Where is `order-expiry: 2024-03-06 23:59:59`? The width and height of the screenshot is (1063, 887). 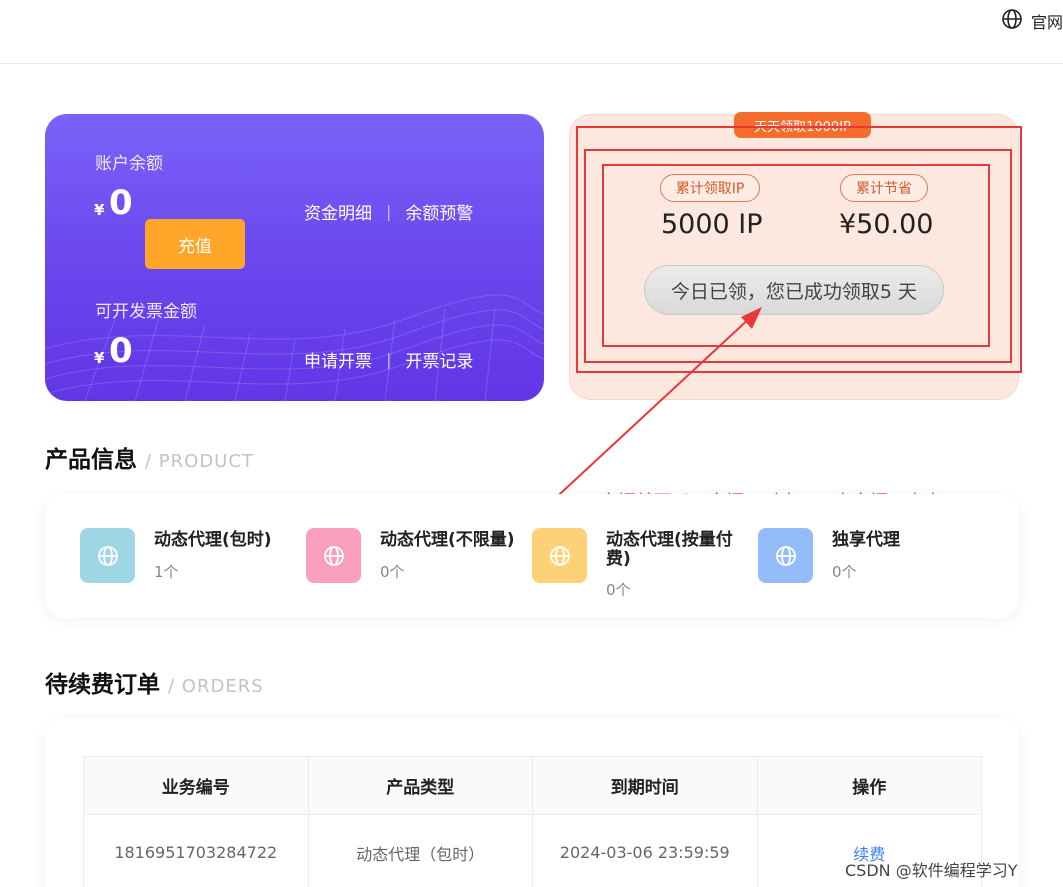 order-expiry: 2024-03-06 23:59:59 is located at coordinates (645, 850).